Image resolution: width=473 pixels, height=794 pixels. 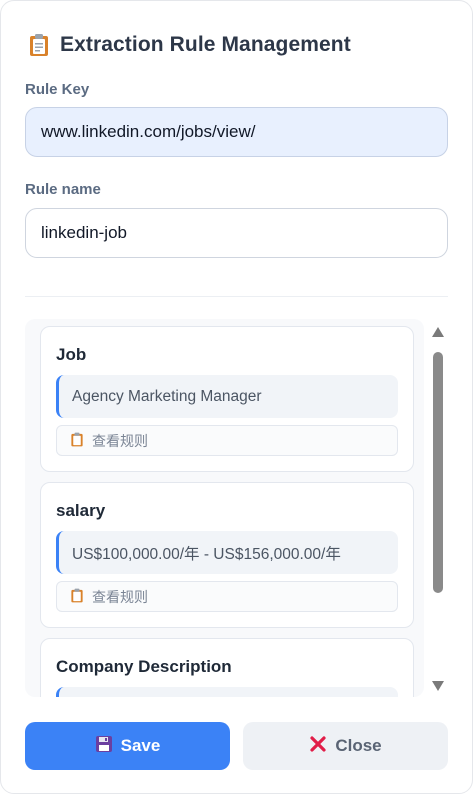 I want to click on rule-name-label: Rule name, so click(x=63, y=189).